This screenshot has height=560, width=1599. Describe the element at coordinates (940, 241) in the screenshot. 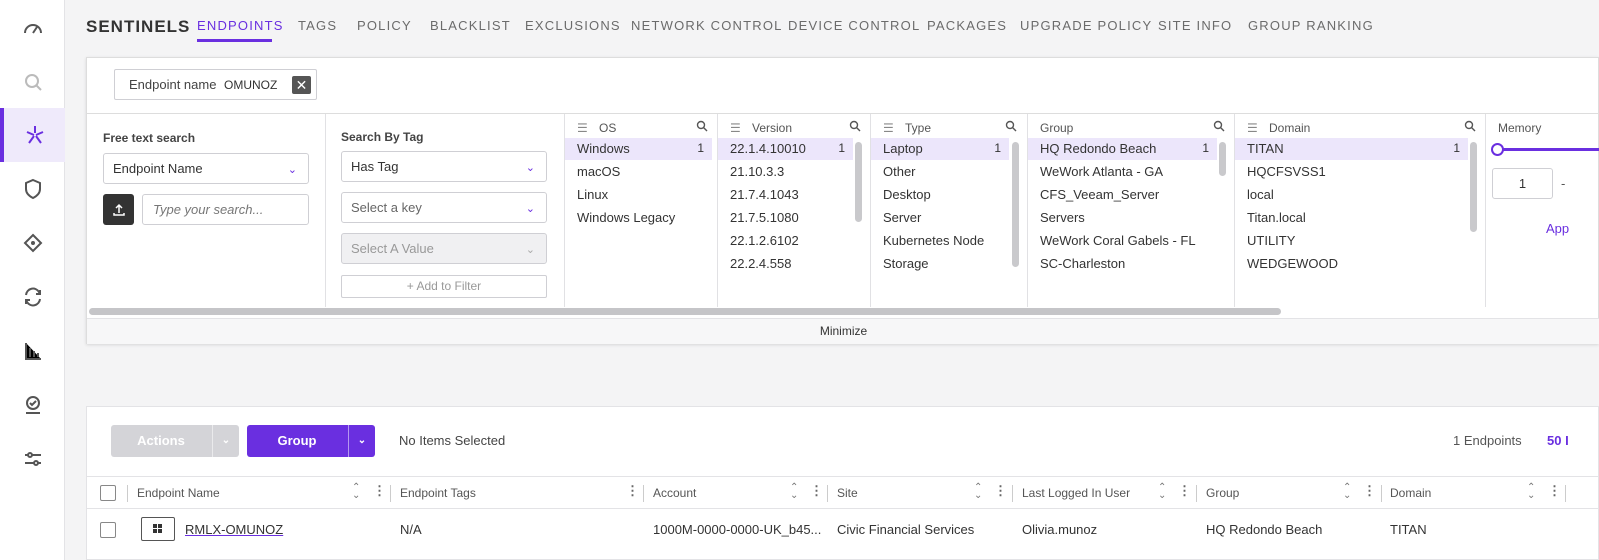

I see `type-item: Kubernetes Node` at that location.